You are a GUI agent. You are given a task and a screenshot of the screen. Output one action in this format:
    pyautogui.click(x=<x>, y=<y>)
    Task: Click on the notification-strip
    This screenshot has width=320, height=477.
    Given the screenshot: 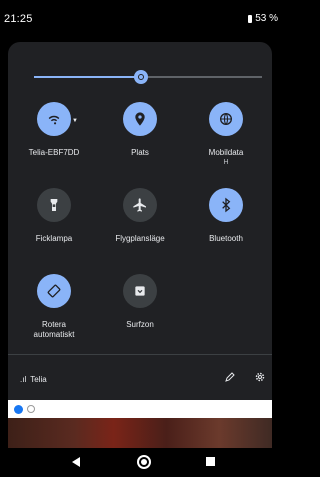 What is the action you would take?
    pyautogui.click(x=140, y=409)
    